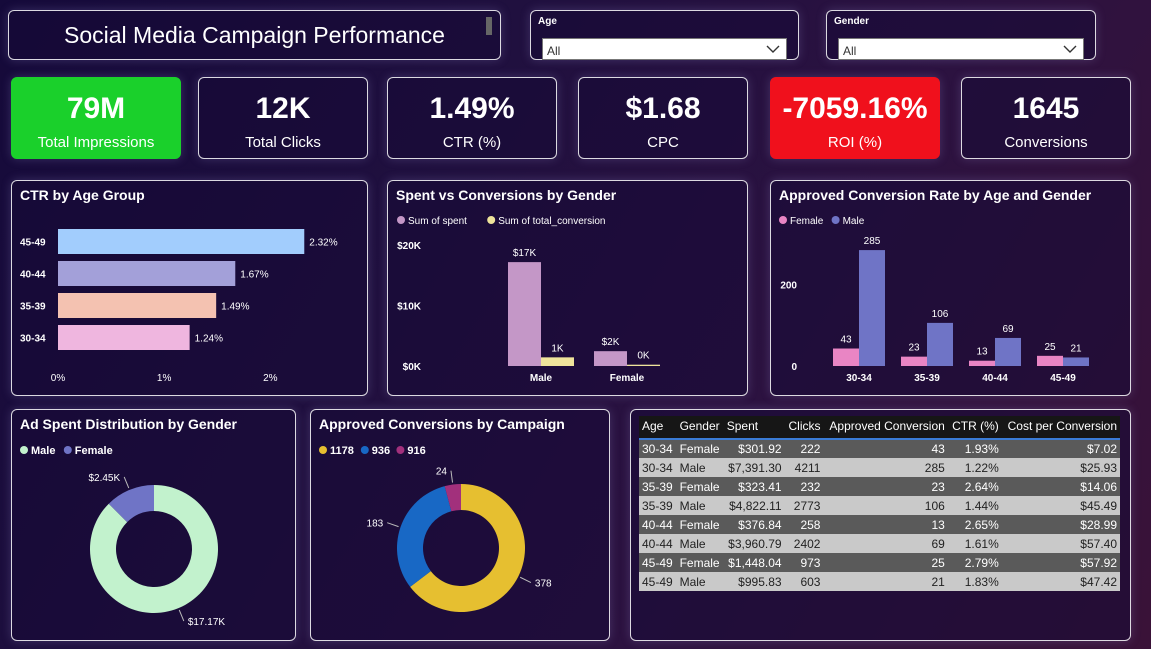  I want to click on table-row: 35-39 Male $4,822.11 2773 106 1.44% $45.49, so click(879, 505).